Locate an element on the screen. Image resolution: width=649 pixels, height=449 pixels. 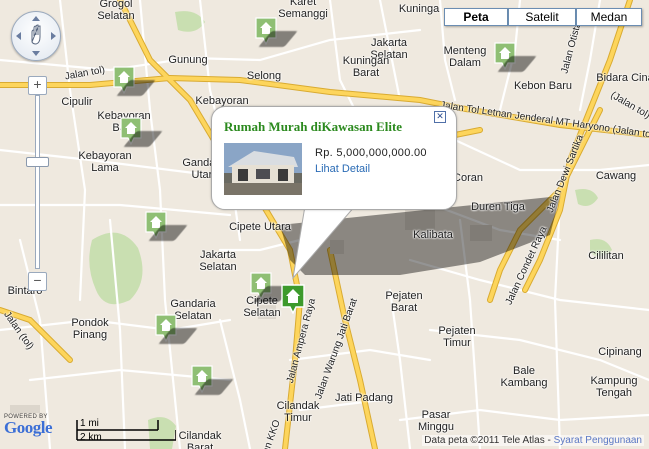
place-label-grogol: Grogol Selatan is located at coordinates (116, 11).